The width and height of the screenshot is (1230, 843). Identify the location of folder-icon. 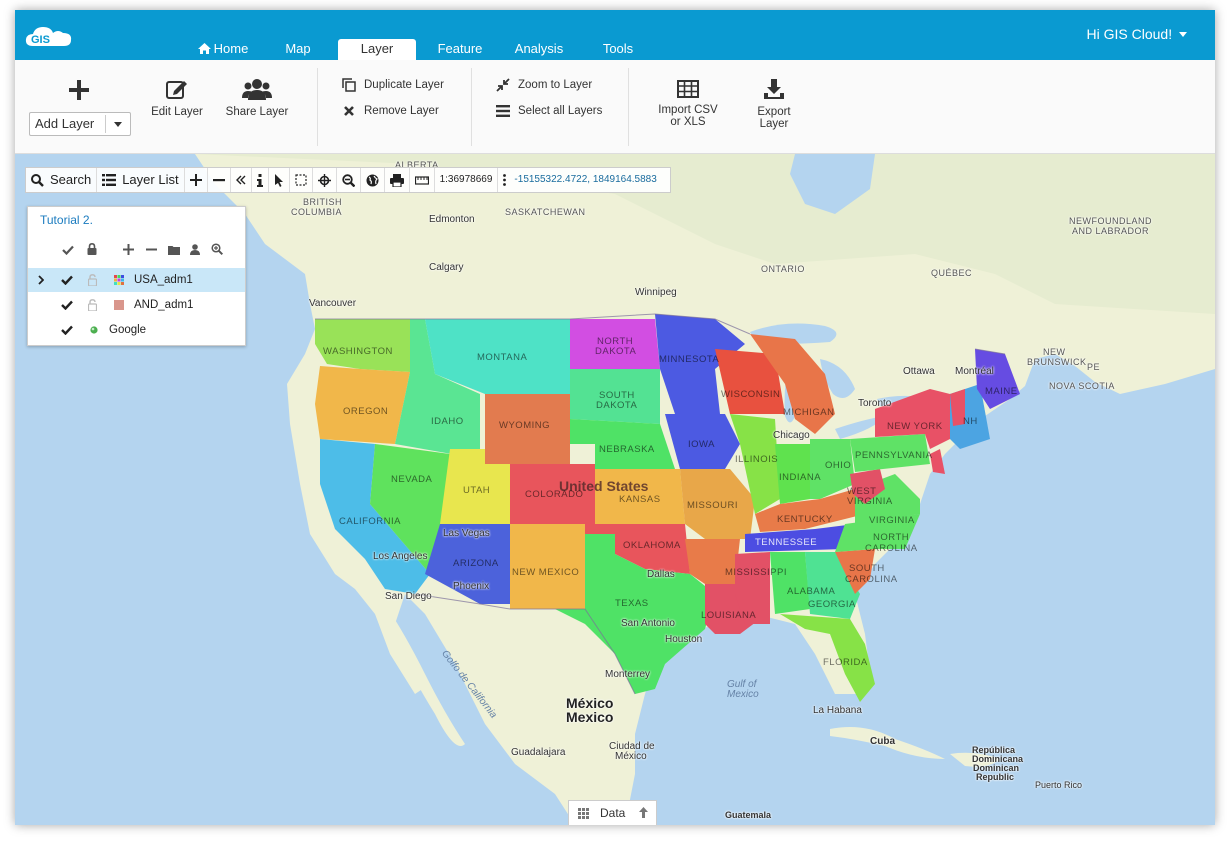
(174, 250).